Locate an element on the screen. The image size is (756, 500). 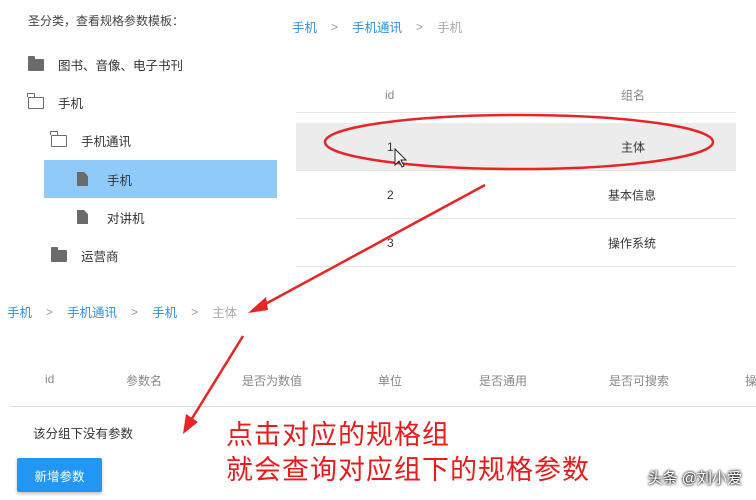
watermark: 头条 @刘小爱 is located at coordinates (694, 478).